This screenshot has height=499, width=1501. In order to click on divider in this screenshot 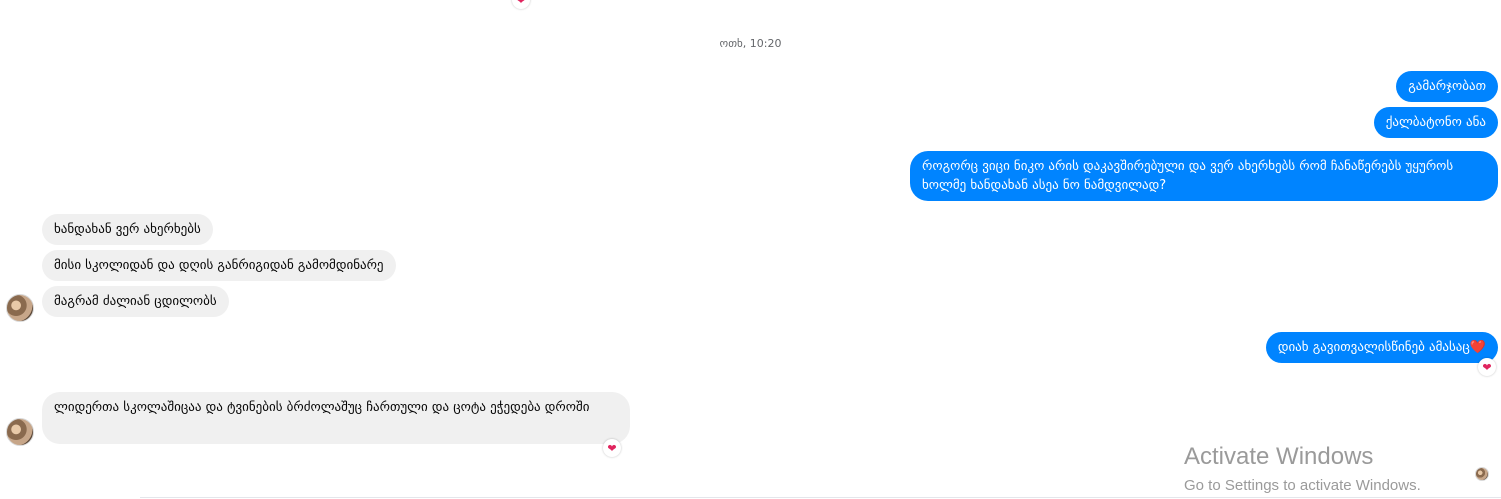, I will do `click(820, 497)`.